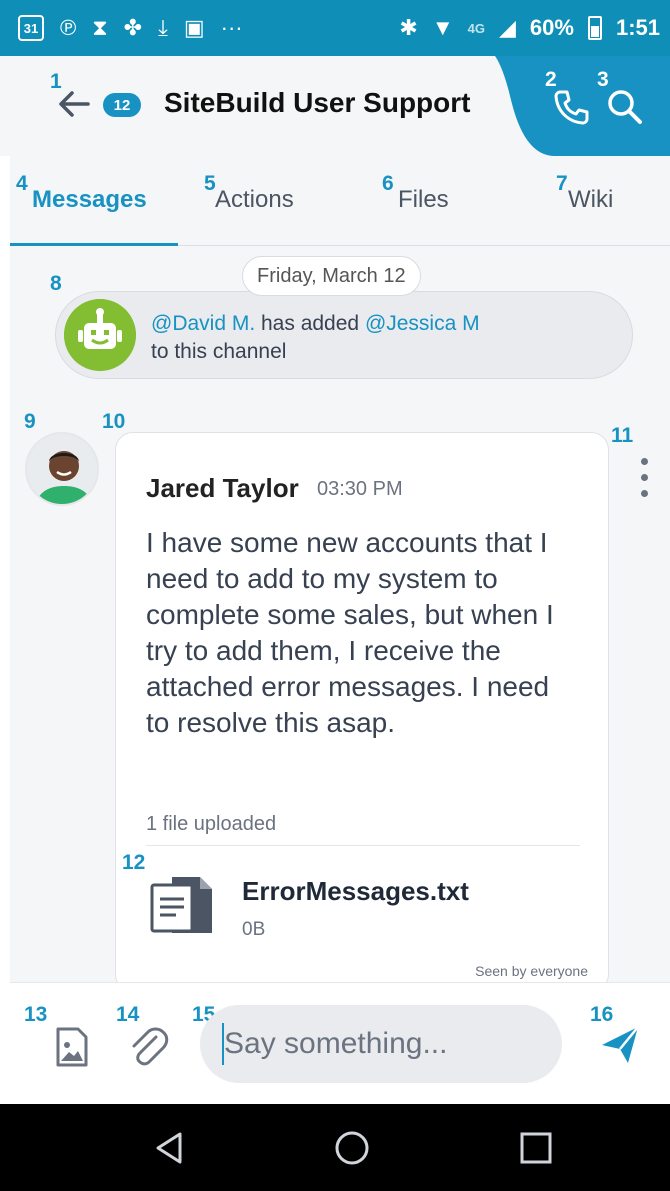 The height and width of the screenshot is (1191, 670). I want to click on annotation-10: 10, so click(114, 421).